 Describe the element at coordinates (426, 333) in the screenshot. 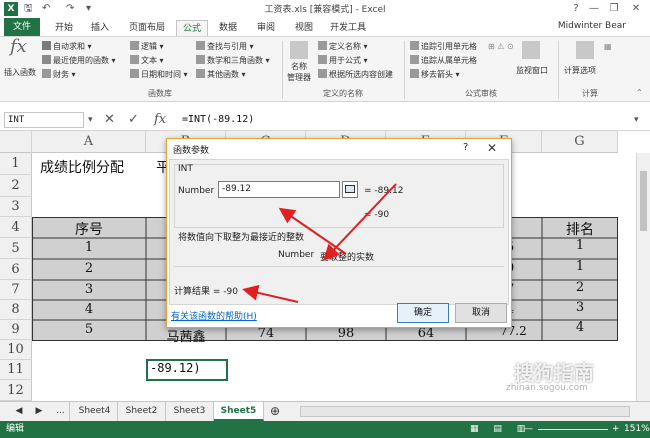

I see `cell-e9: 64` at that location.